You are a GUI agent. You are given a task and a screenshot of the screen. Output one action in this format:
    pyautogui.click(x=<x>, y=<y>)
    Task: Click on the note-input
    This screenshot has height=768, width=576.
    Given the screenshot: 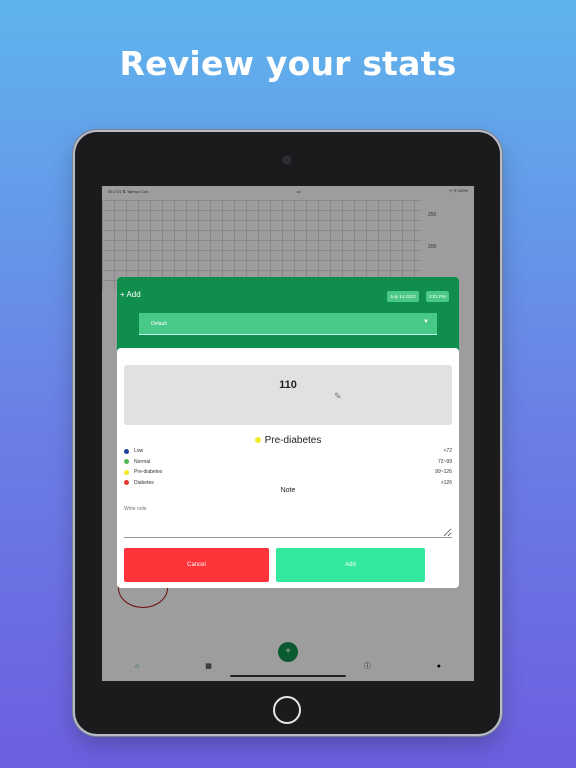 What is the action you would take?
    pyautogui.click(x=288, y=521)
    